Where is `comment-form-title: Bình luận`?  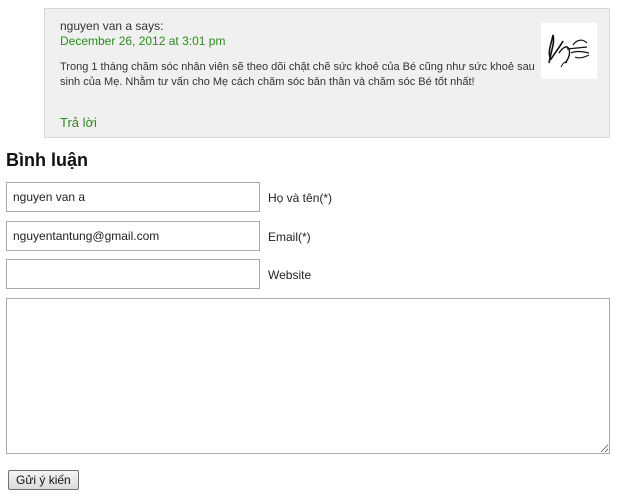
comment-form-title: Bình luận is located at coordinates (47, 160).